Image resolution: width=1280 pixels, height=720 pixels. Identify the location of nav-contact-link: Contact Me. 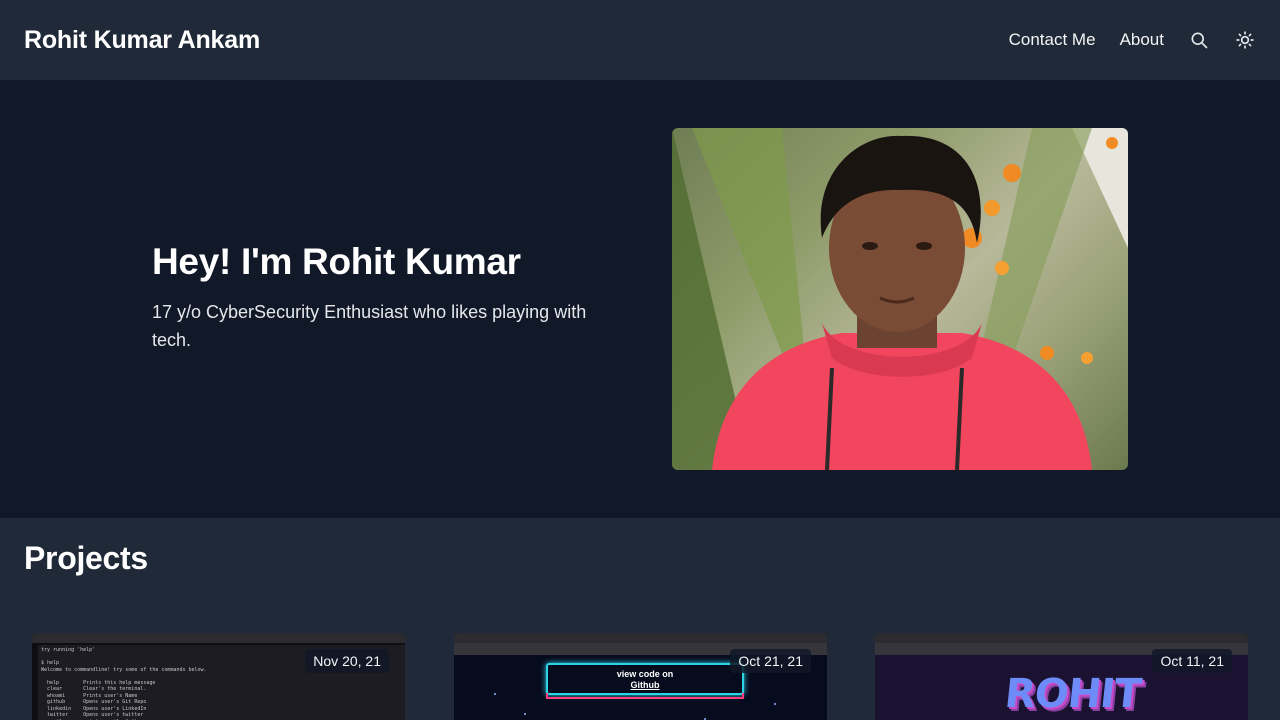
(1052, 40).